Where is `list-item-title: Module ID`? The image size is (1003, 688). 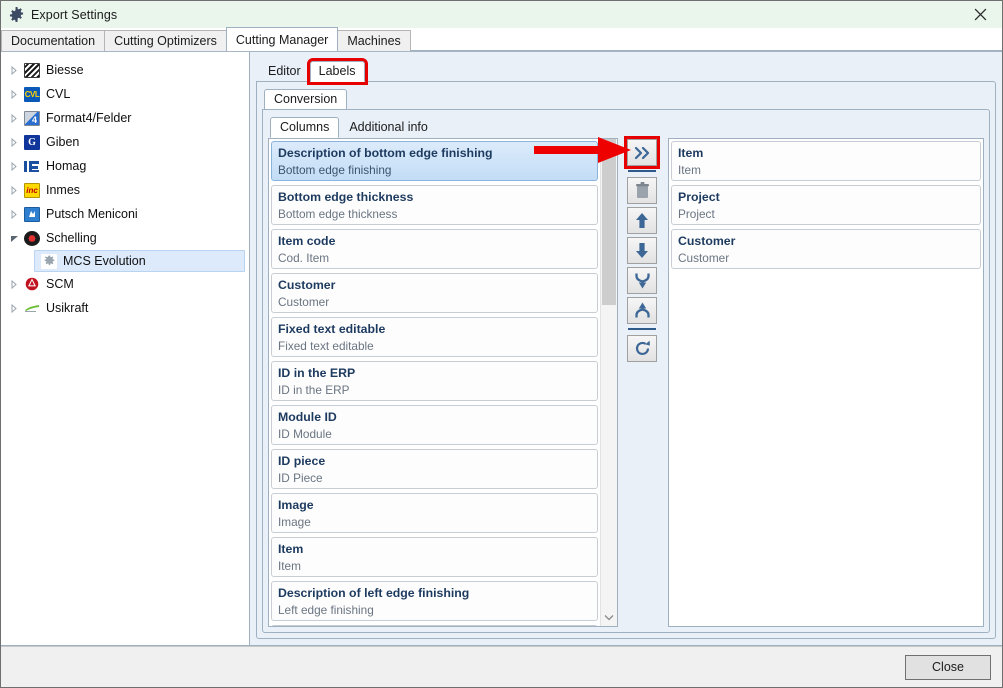
list-item-title: Module ID is located at coordinates (307, 417).